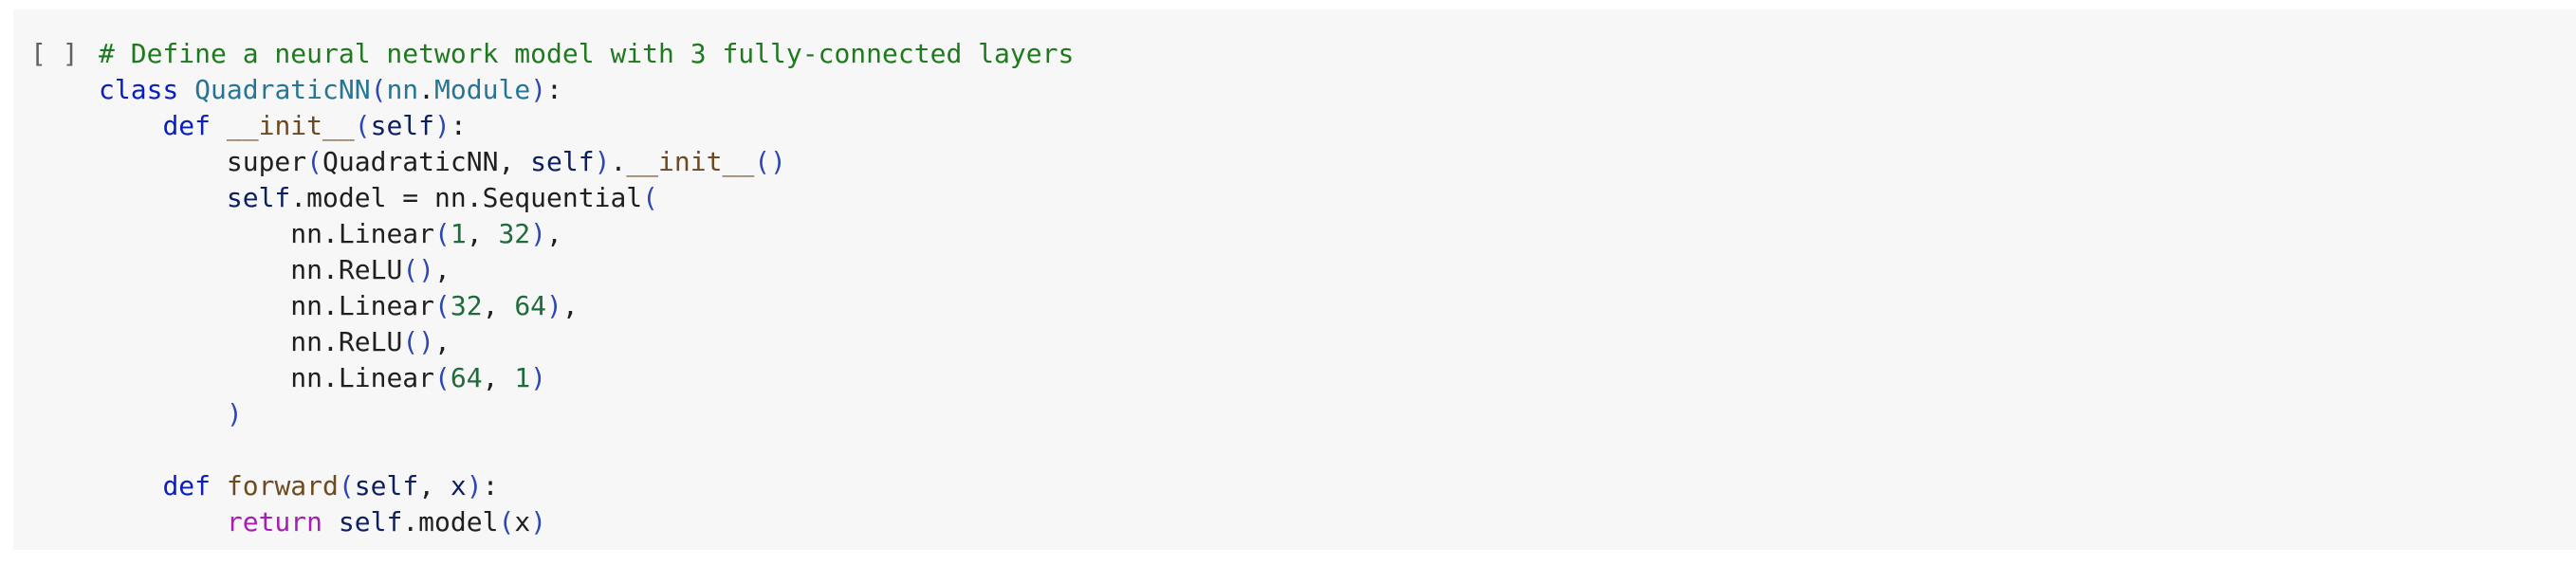 Image resolution: width=2576 pixels, height=565 pixels. Describe the element at coordinates (586, 126) in the screenshot. I see `code-line: def __init__(self):` at that location.